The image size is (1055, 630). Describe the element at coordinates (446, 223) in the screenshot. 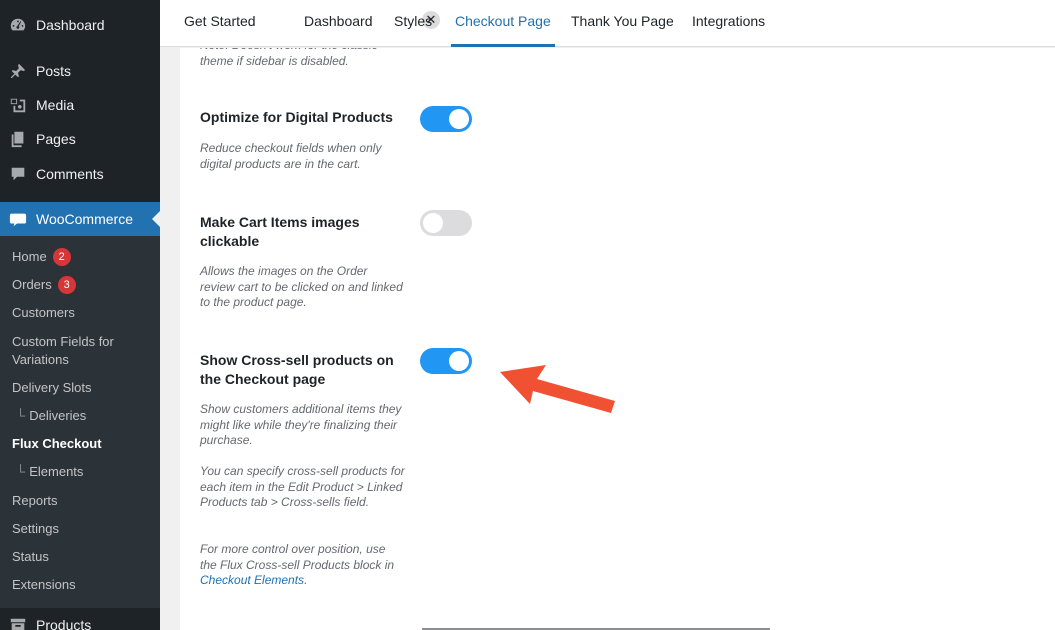

I see `toggle-cart-images` at that location.